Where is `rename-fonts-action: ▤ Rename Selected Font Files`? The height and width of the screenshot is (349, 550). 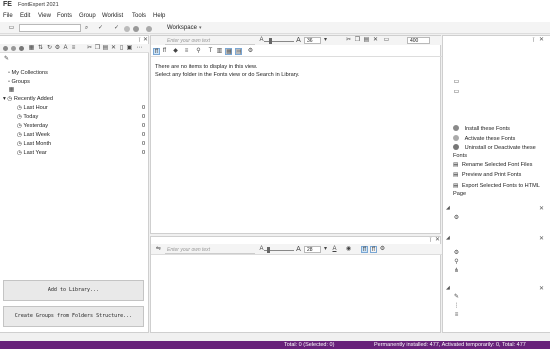
rename-fonts-action: ▤ Rename Selected Font Files is located at coordinates (492, 165).